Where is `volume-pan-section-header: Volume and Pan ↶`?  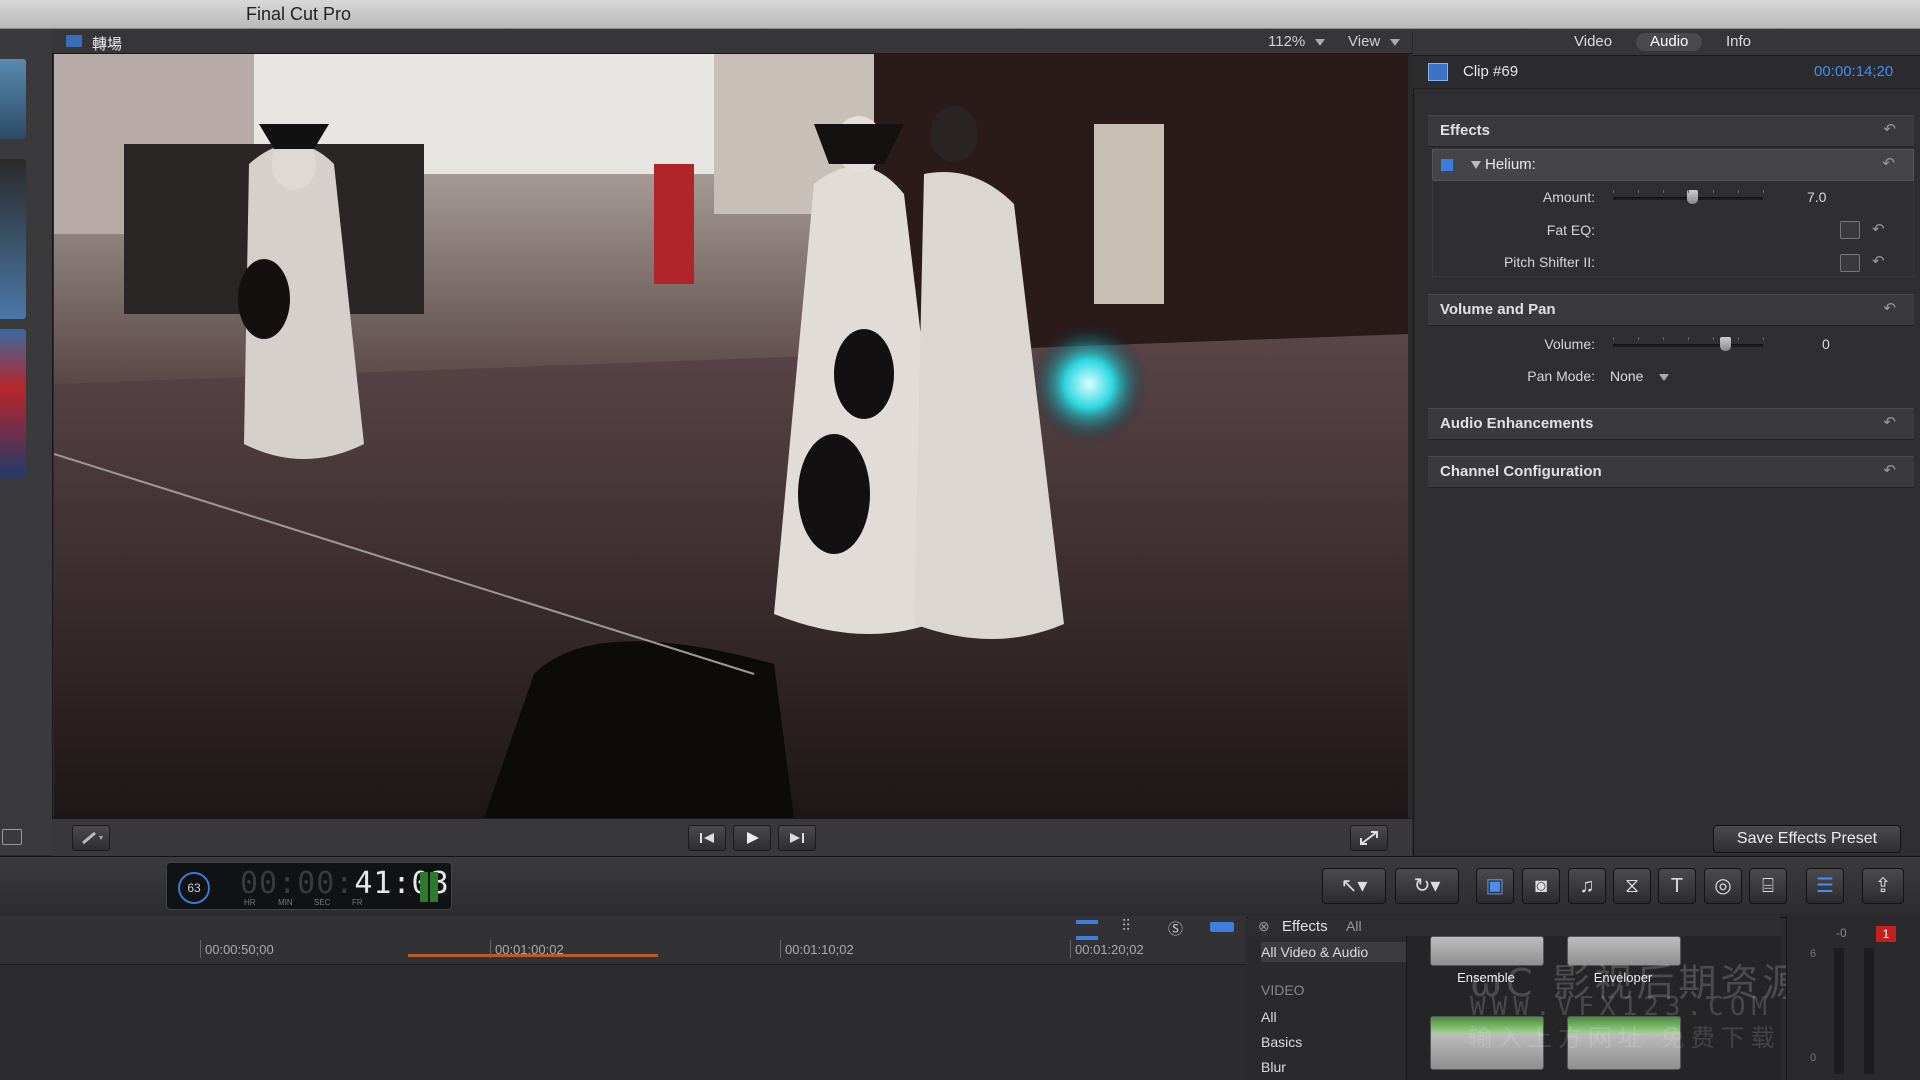 volume-pan-section-header: Volume and Pan ↶ is located at coordinates (1671, 310).